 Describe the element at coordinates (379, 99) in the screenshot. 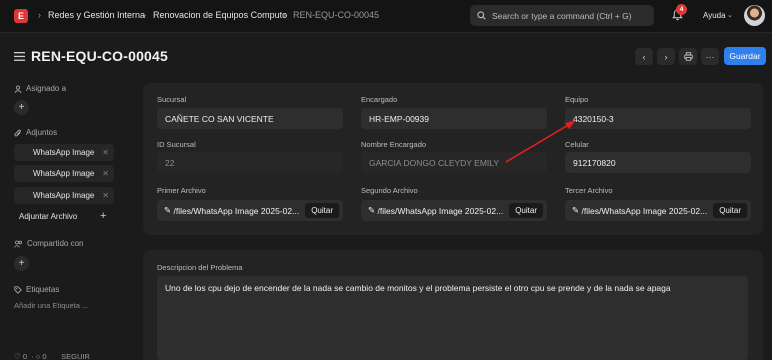

I see `encargado-label: Encargado` at that location.